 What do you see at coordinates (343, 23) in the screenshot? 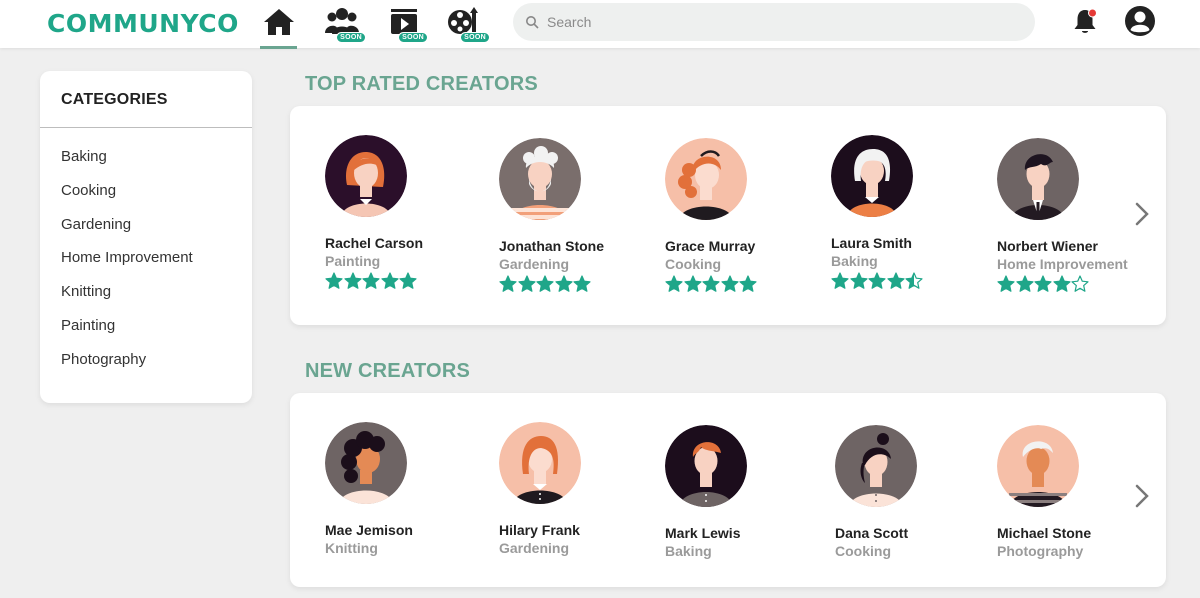
I see `nav-community: SOON` at bounding box center [343, 23].